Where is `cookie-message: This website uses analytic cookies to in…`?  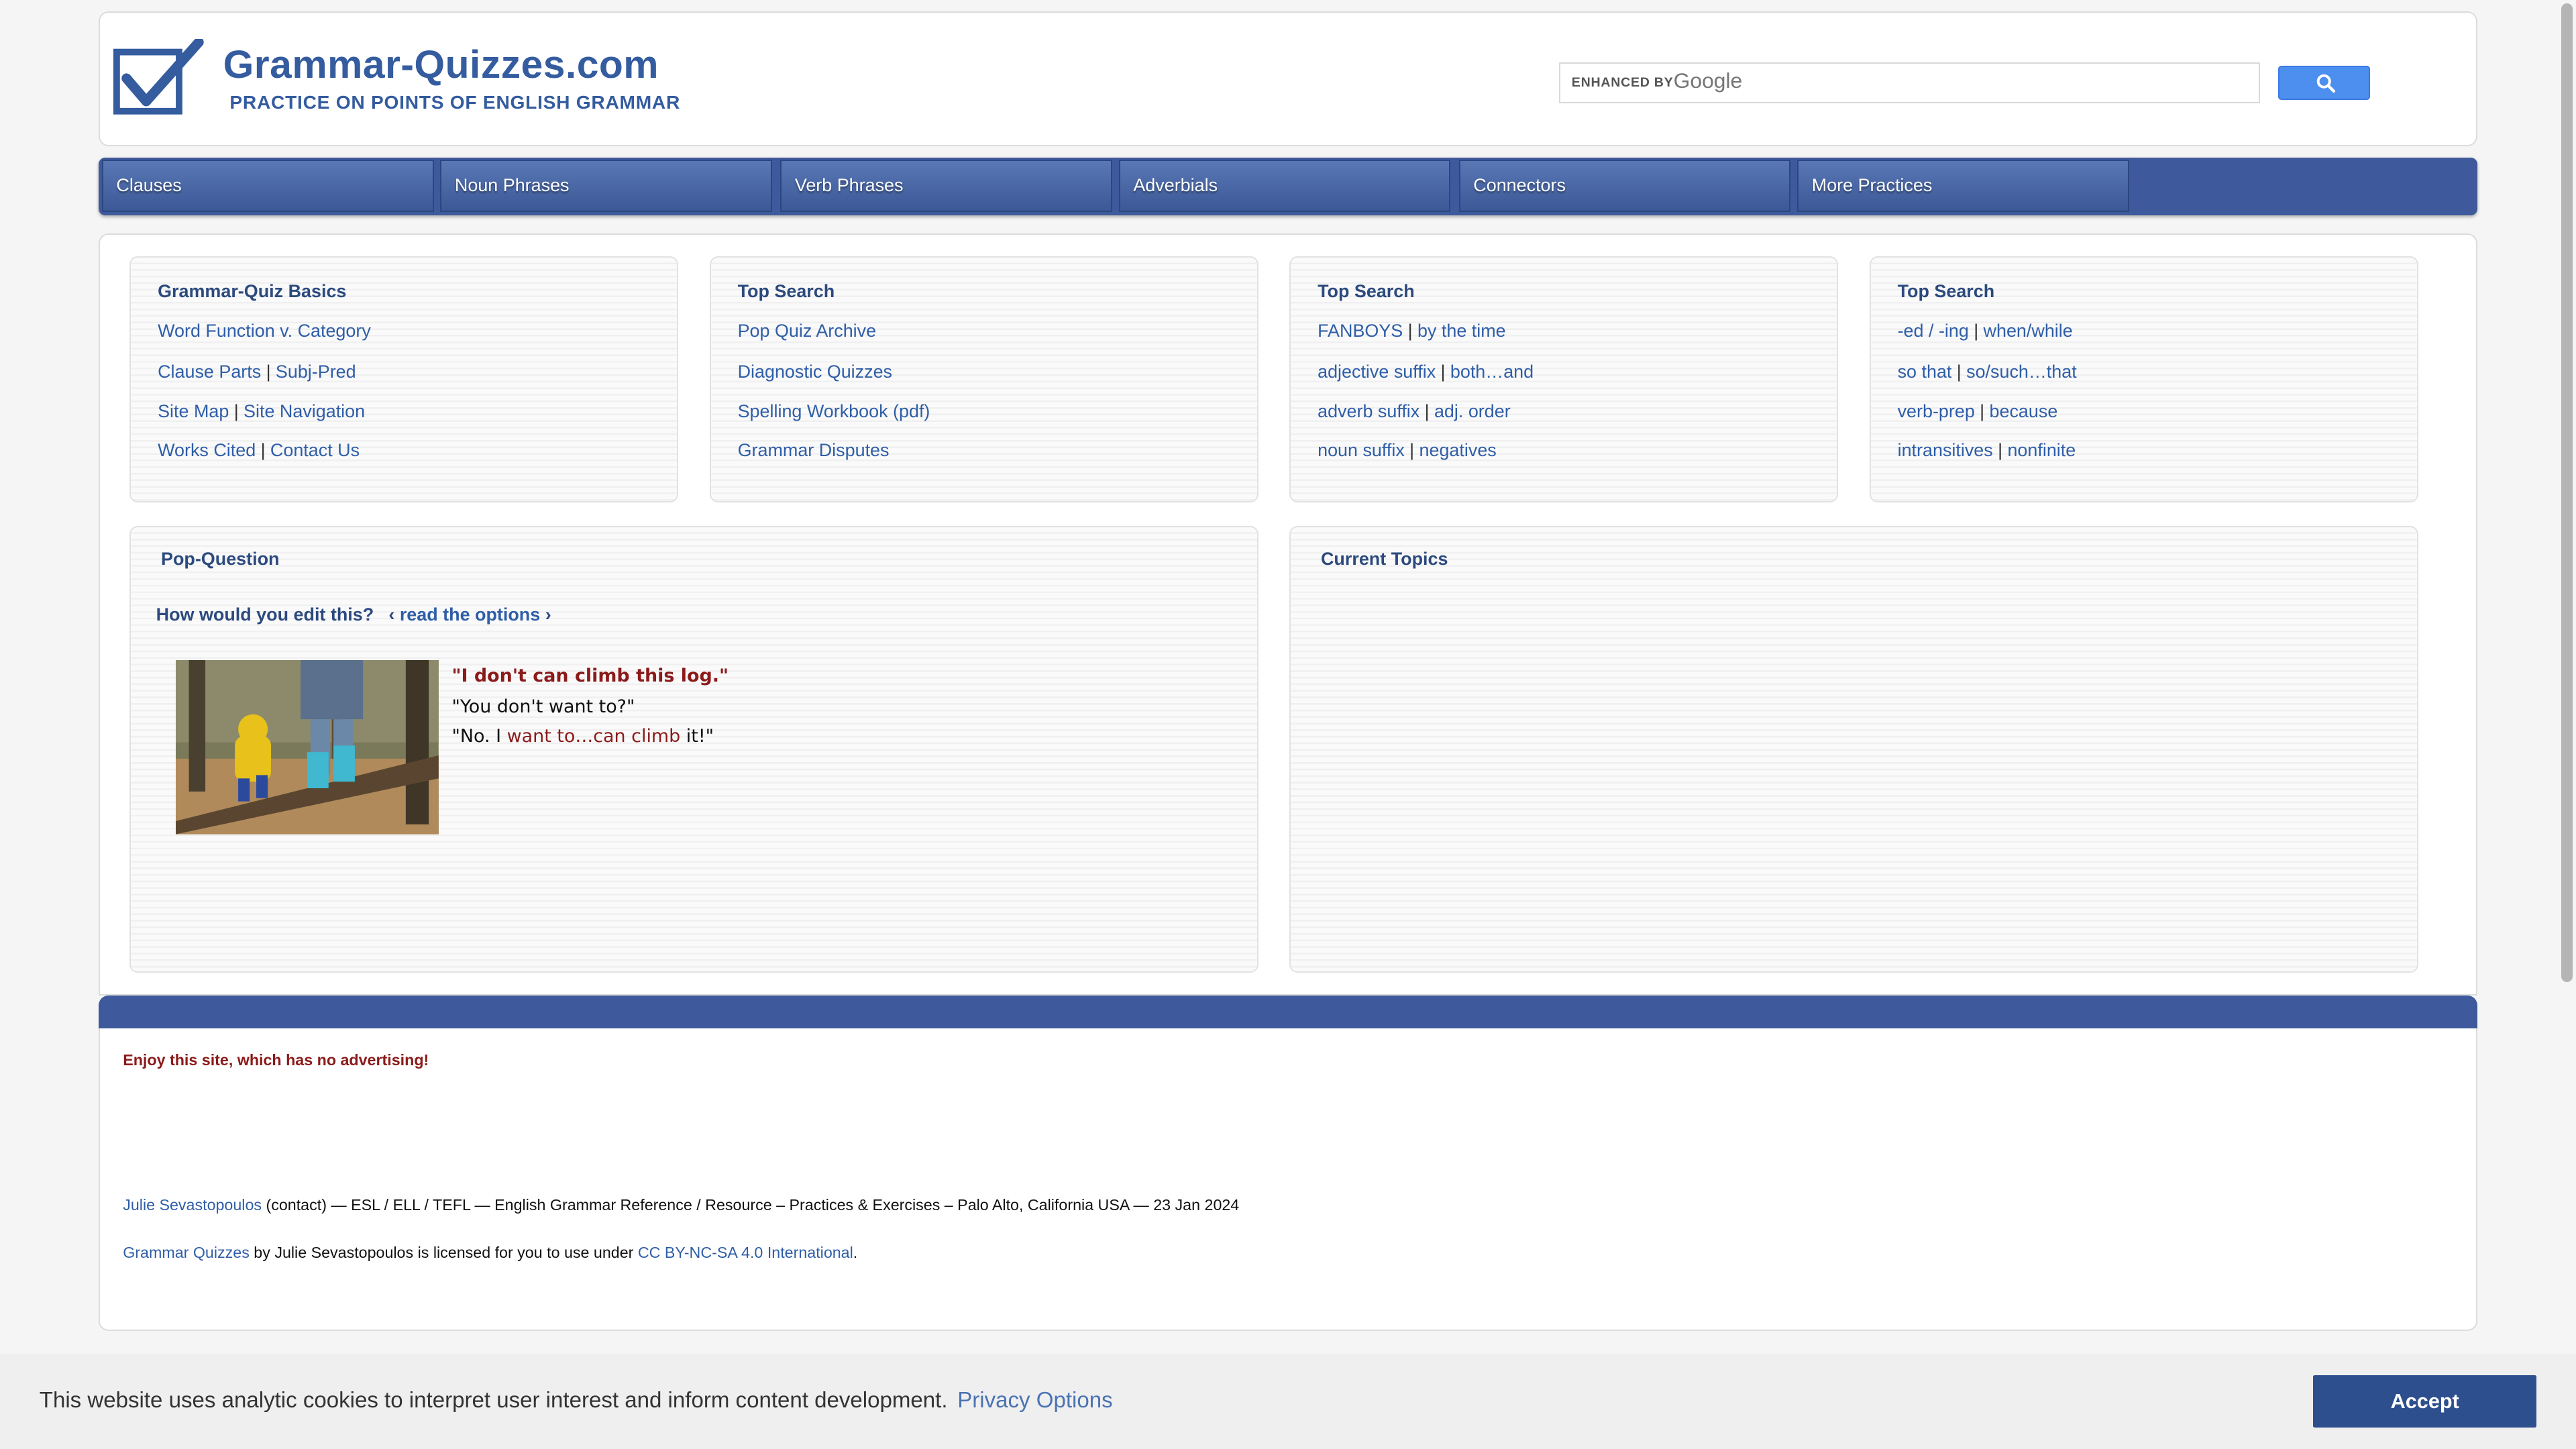 cookie-message: This website uses analytic cookies to in… is located at coordinates (576, 1400).